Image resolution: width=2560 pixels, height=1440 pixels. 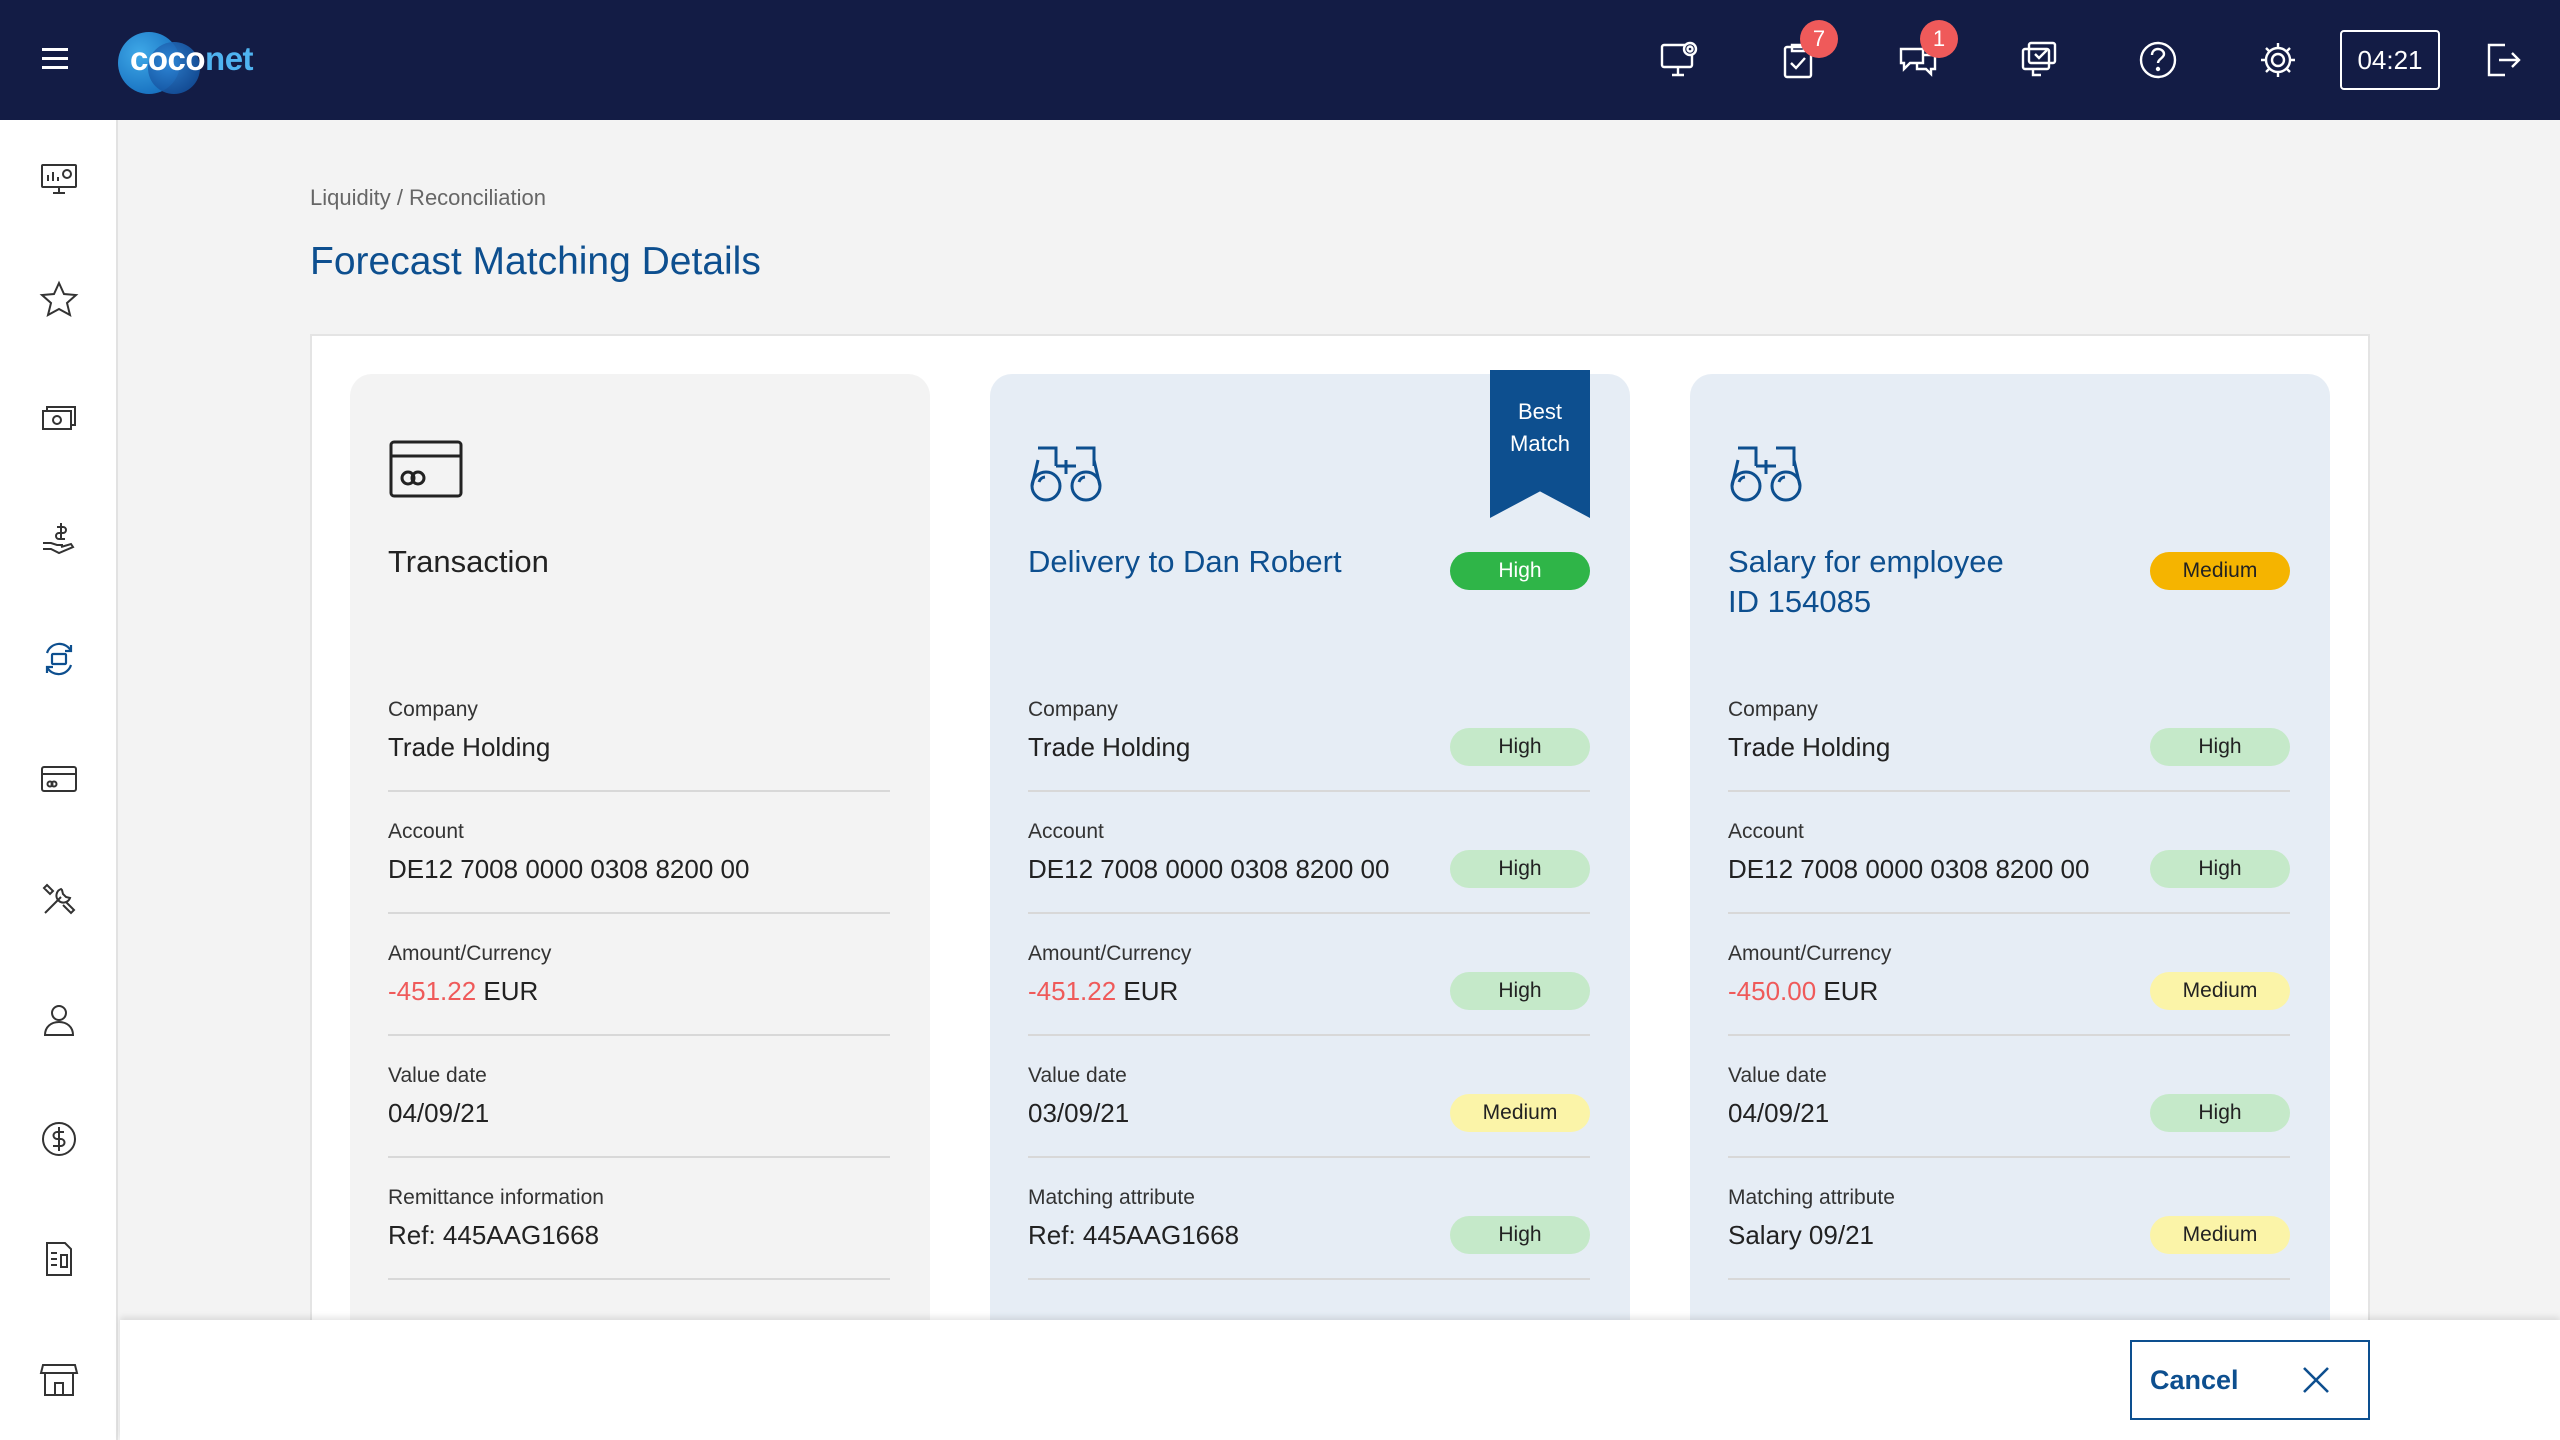 What do you see at coordinates (1939, 39) in the screenshot?
I see `chat-badge: 1` at bounding box center [1939, 39].